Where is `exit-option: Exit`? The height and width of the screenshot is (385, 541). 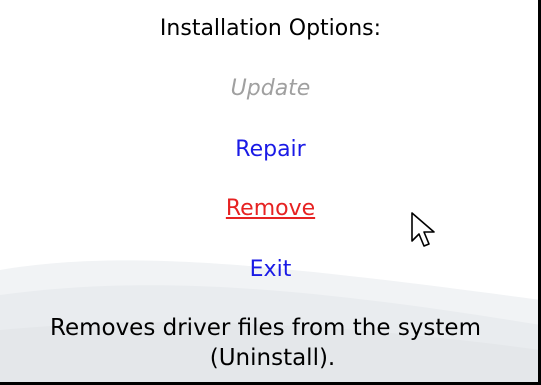
exit-option: Exit is located at coordinates (270, 270).